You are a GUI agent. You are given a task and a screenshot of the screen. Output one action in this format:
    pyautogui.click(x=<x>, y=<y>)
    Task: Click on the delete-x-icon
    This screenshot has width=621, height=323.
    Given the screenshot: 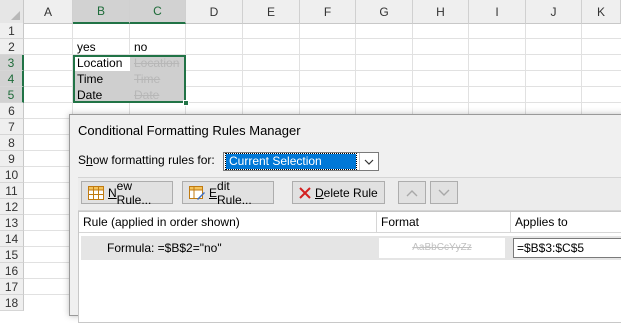 What is the action you would take?
    pyautogui.click(x=305, y=192)
    